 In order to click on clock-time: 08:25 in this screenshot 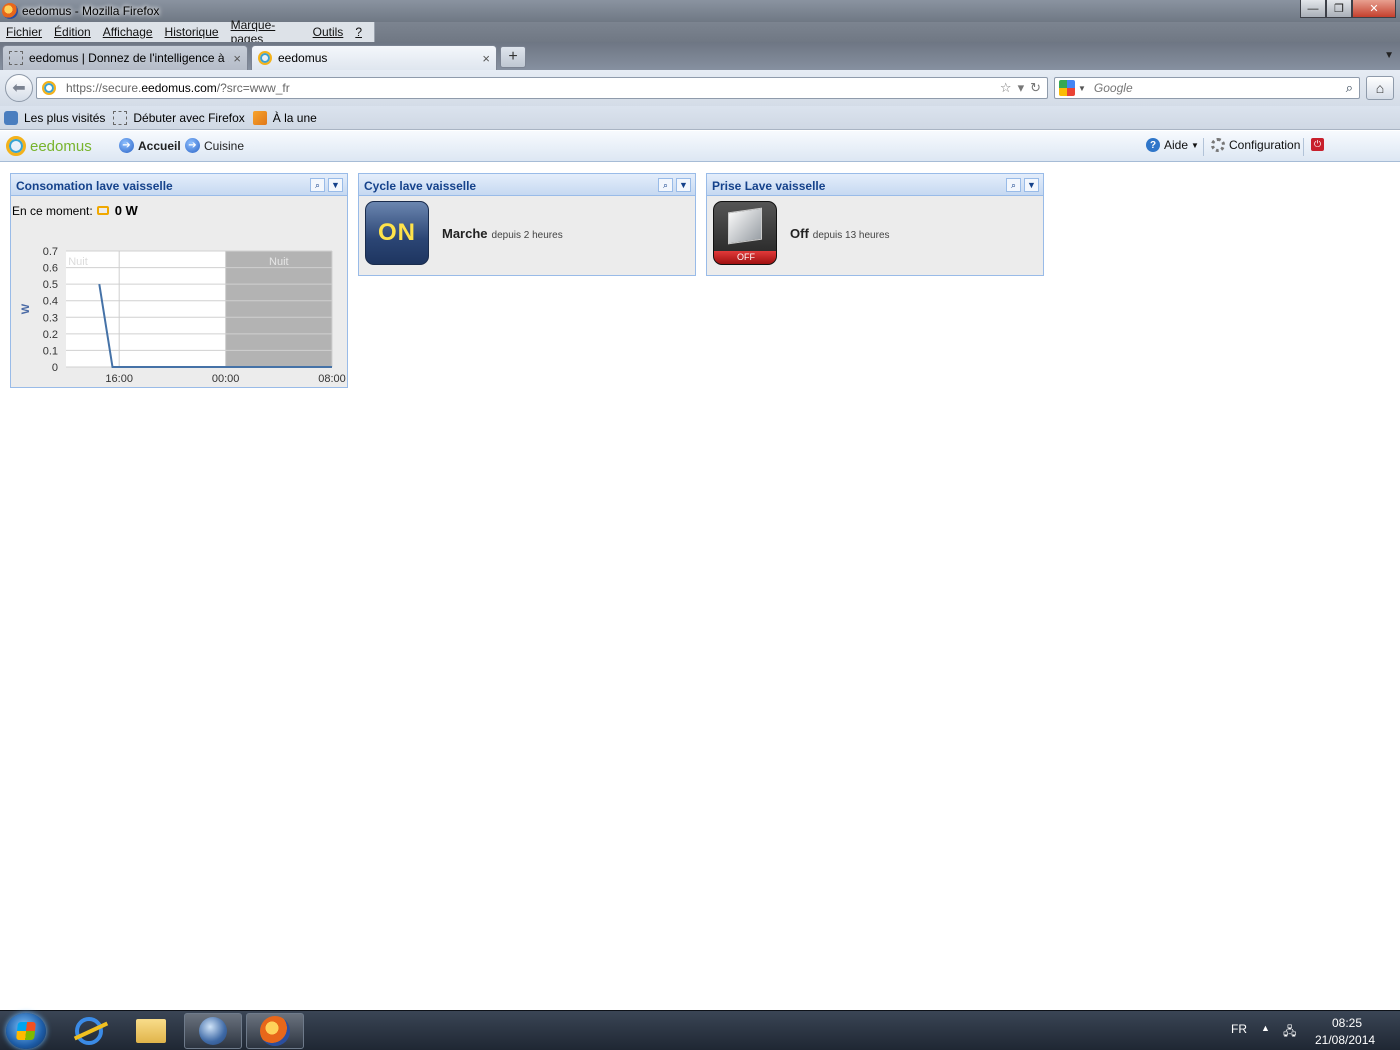, I will do `click(1347, 1023)`.